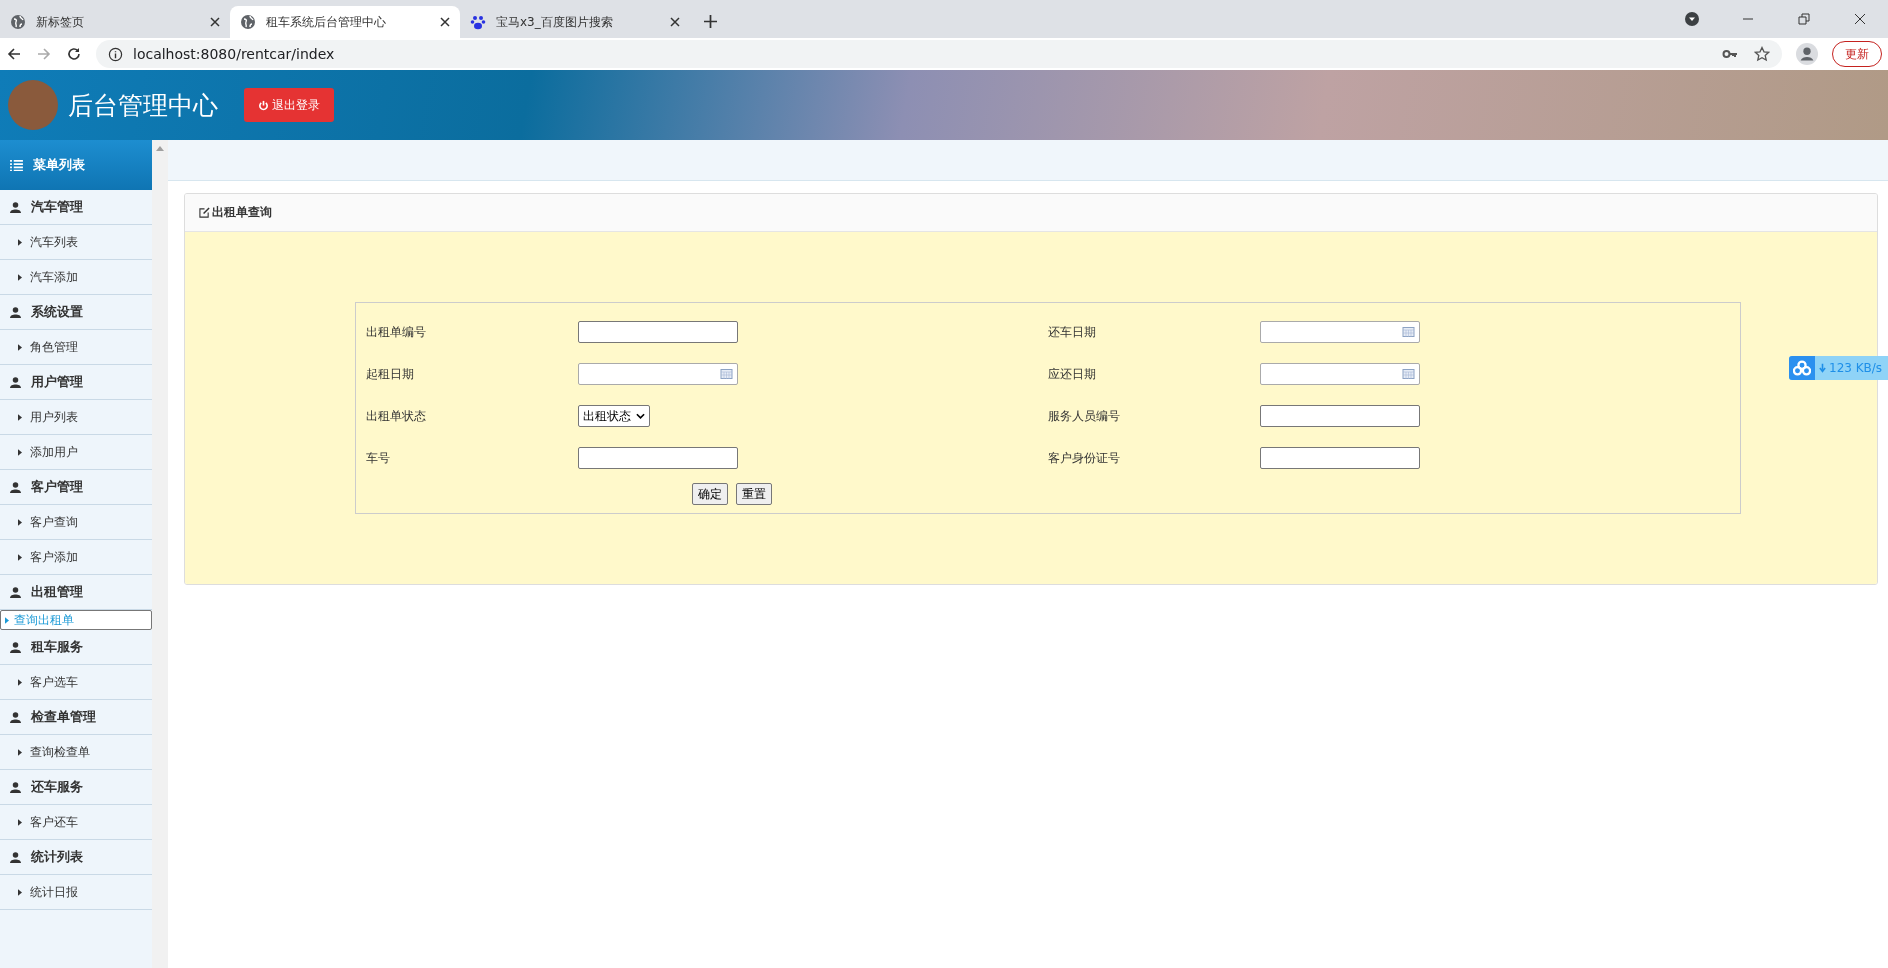 The image size is (1888, 968). I want to click on site-title: 后台管理中心, so click(143, 105).